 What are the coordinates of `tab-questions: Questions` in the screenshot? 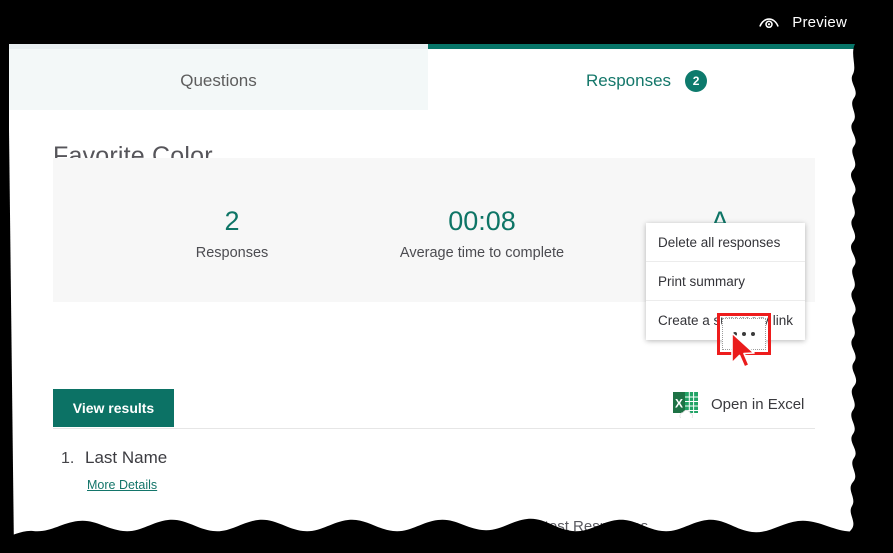 It's located at (218, 77).